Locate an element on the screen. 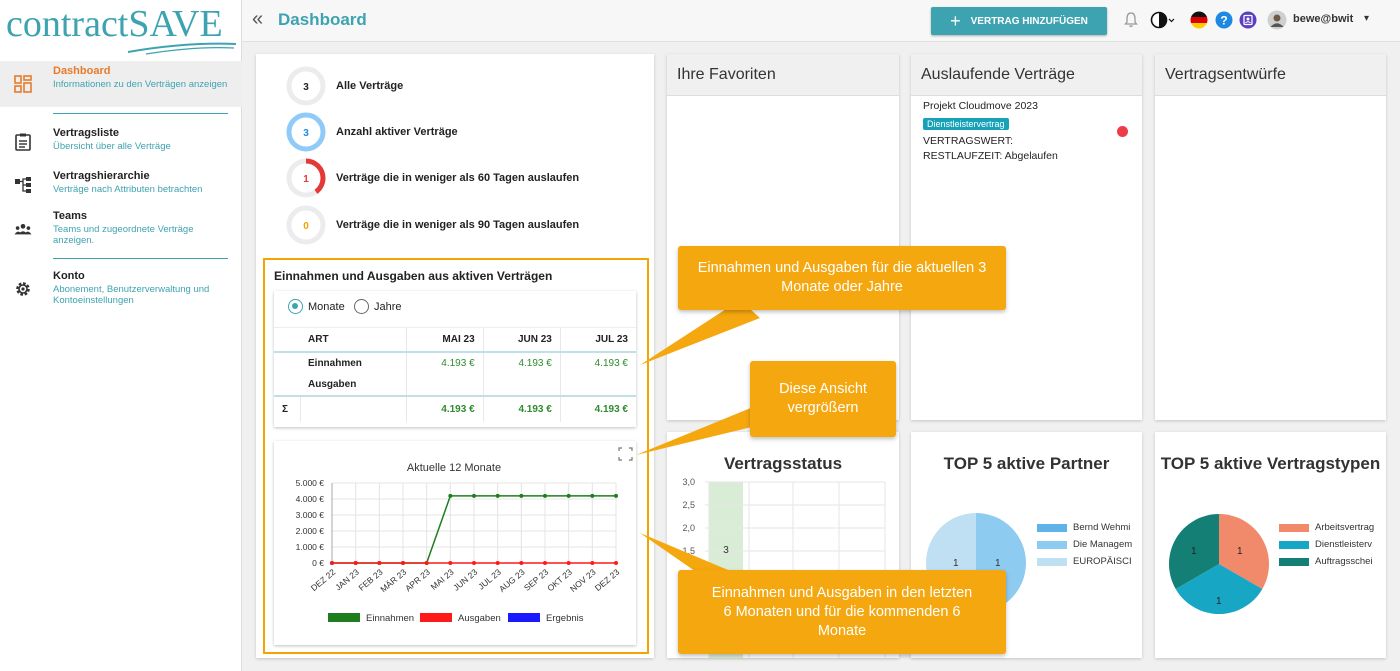 Image resolution: width=1400 pixels, height=671 pixels. x-tick-label: NOV 23 is located at coordinates (583, 580).